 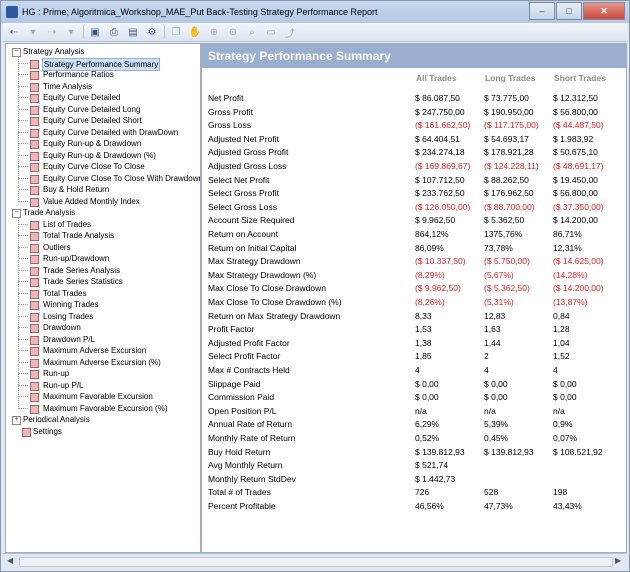 What do you see at coordinates (94, 166) in the screenshot?
I see `tree-item: Equity Curve Close To Close` at bounding box center [94, 166].